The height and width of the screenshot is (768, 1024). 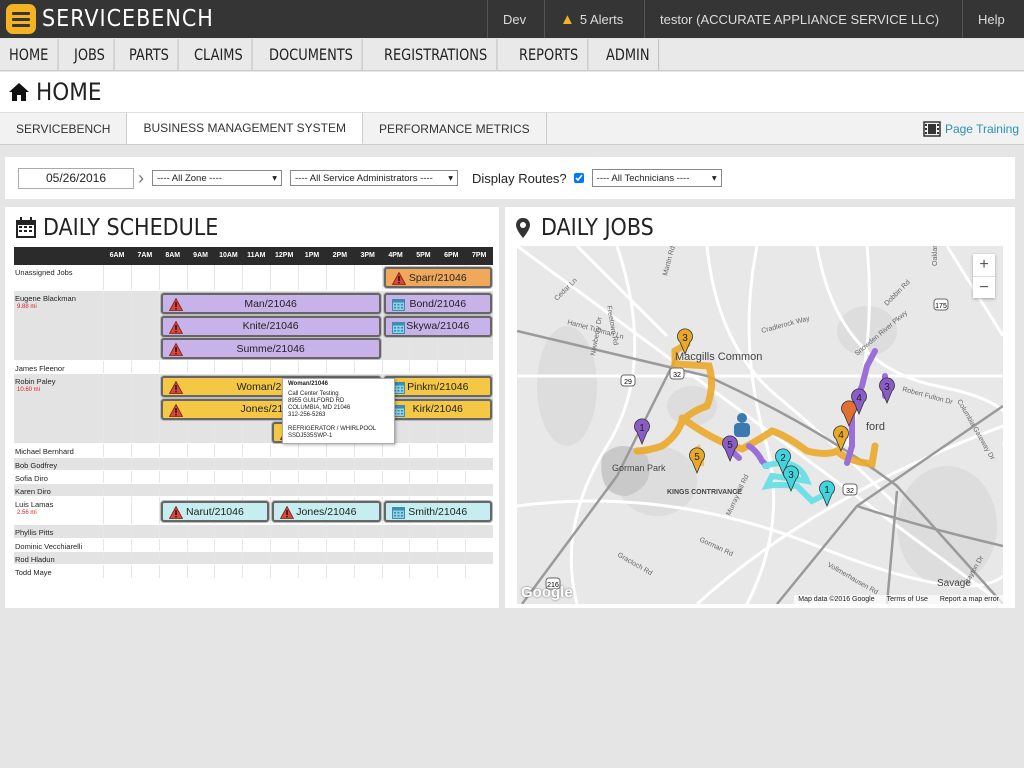 I want to click on tab-performance-metrics: PERFORMANCE METRICS, so click(x=455, y=128).